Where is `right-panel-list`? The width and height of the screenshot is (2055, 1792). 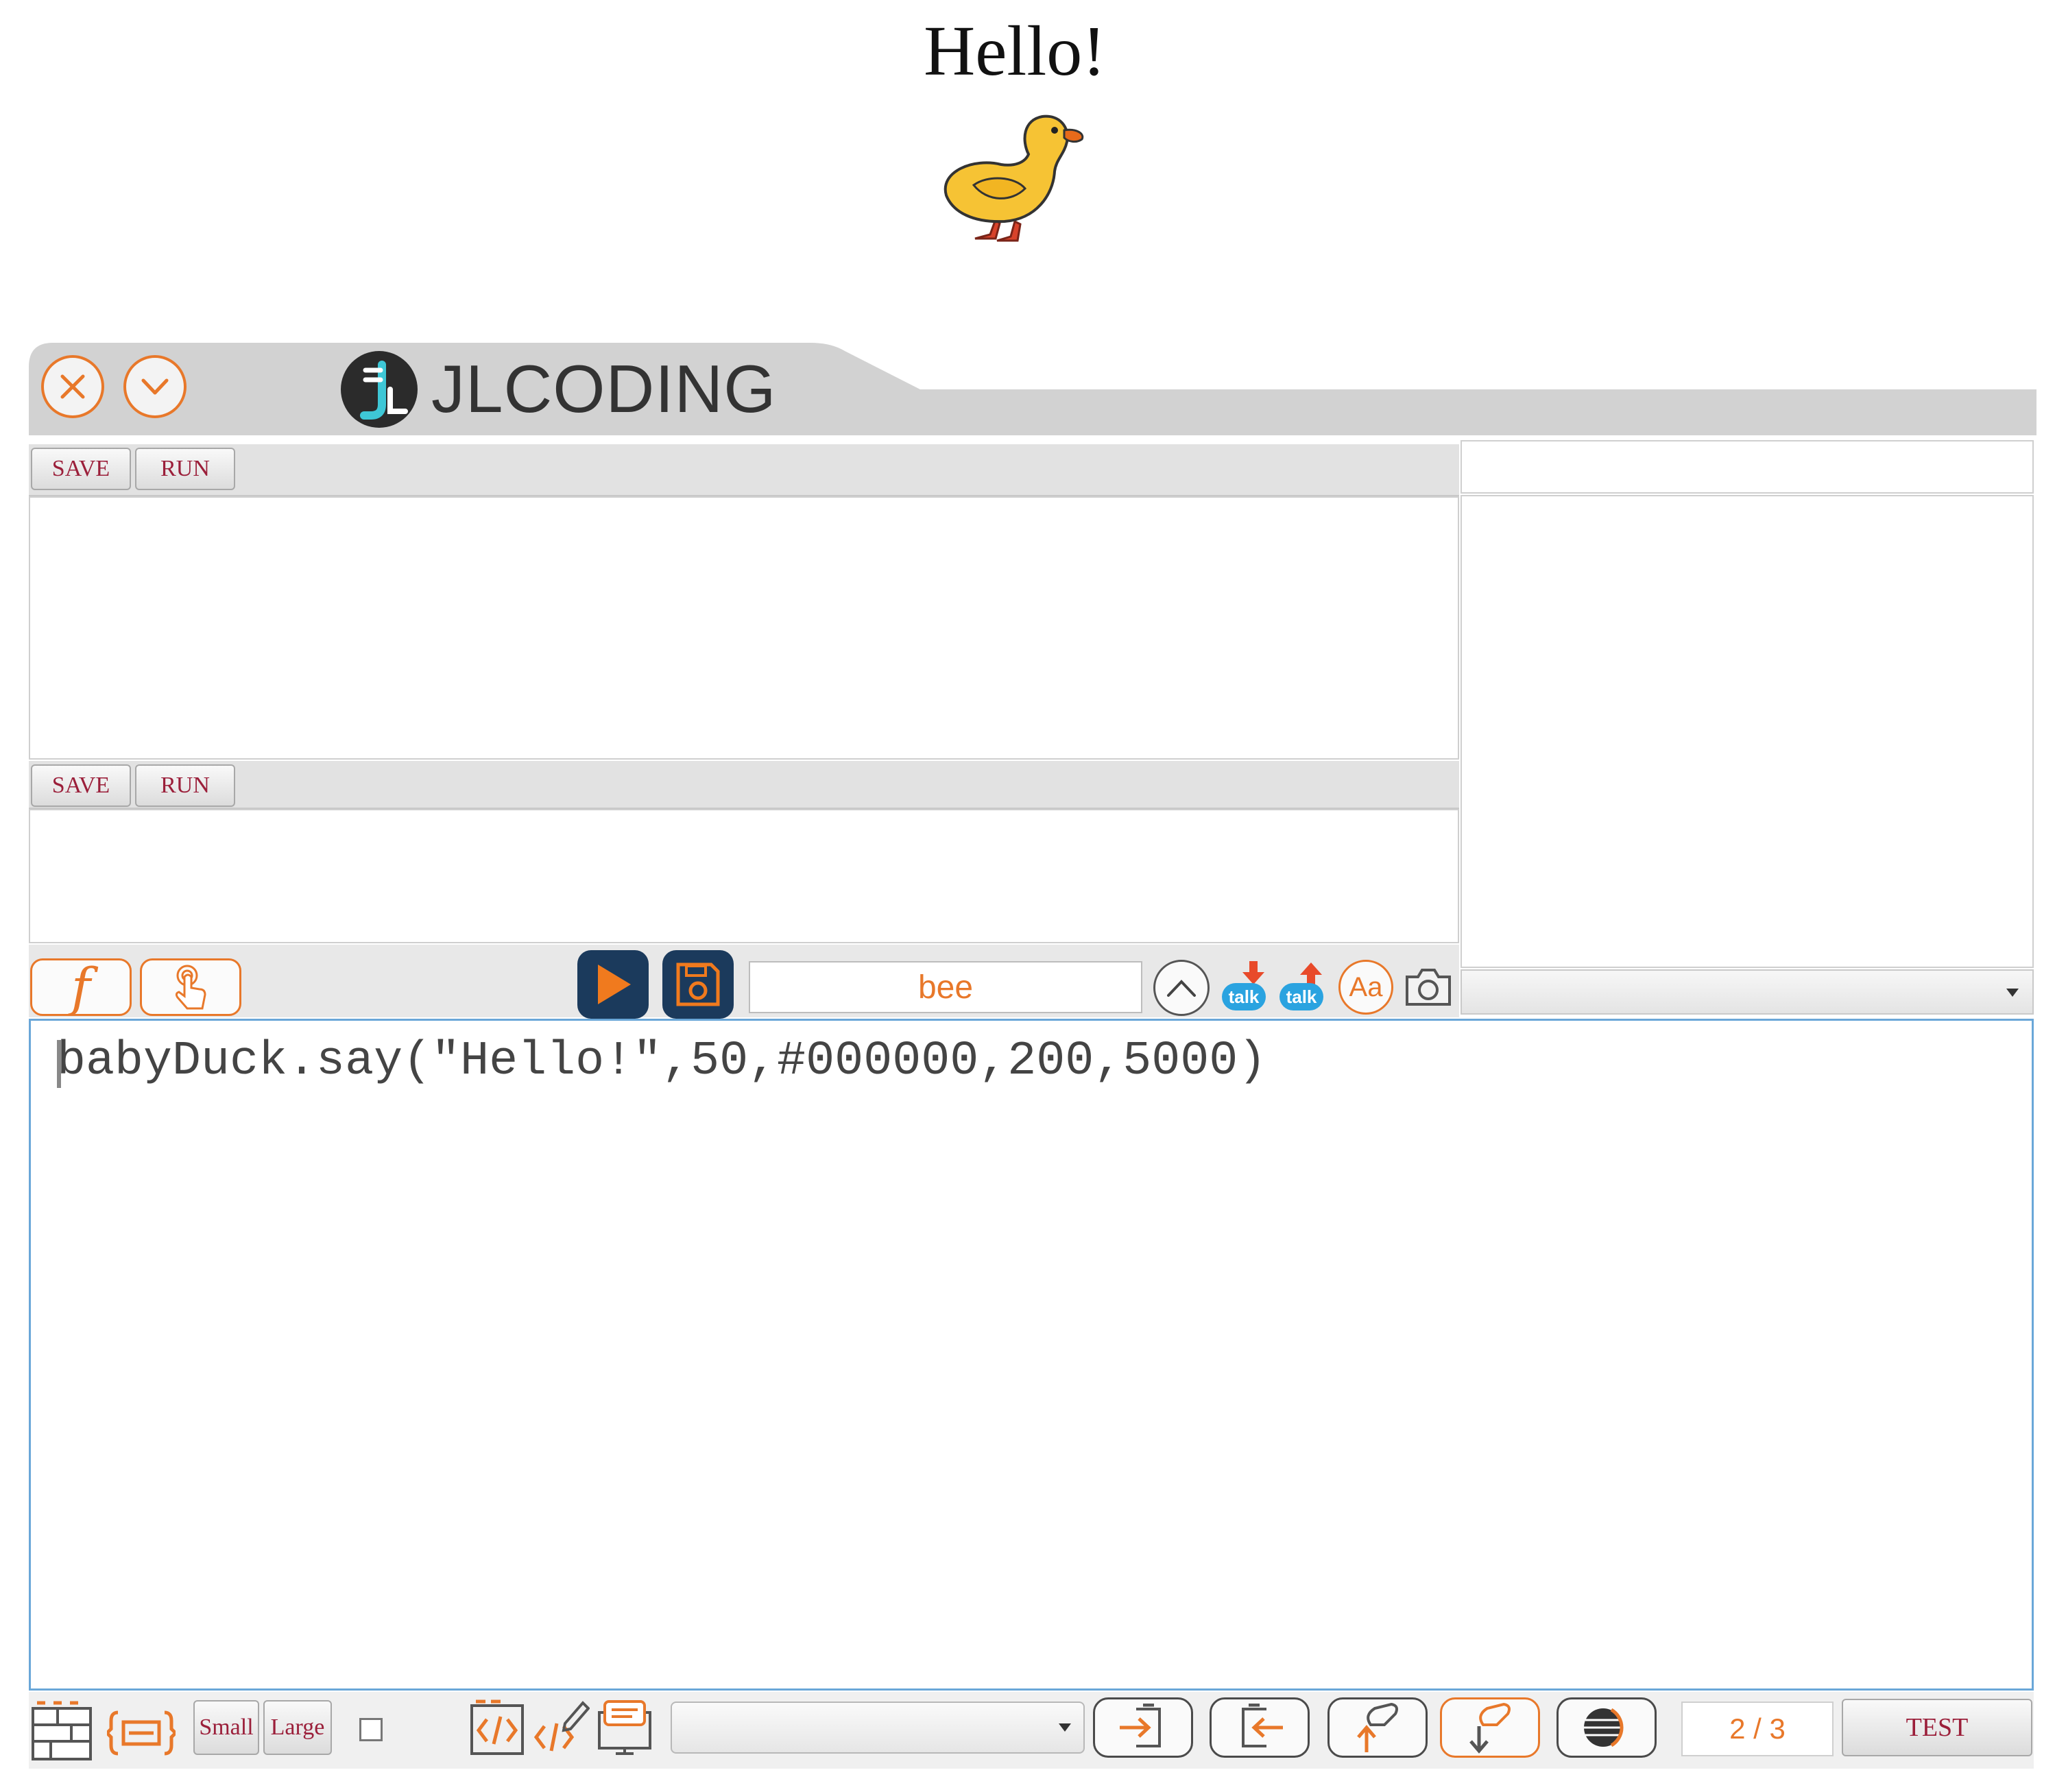 right-panel-list is located at coordinates (1748, 731).